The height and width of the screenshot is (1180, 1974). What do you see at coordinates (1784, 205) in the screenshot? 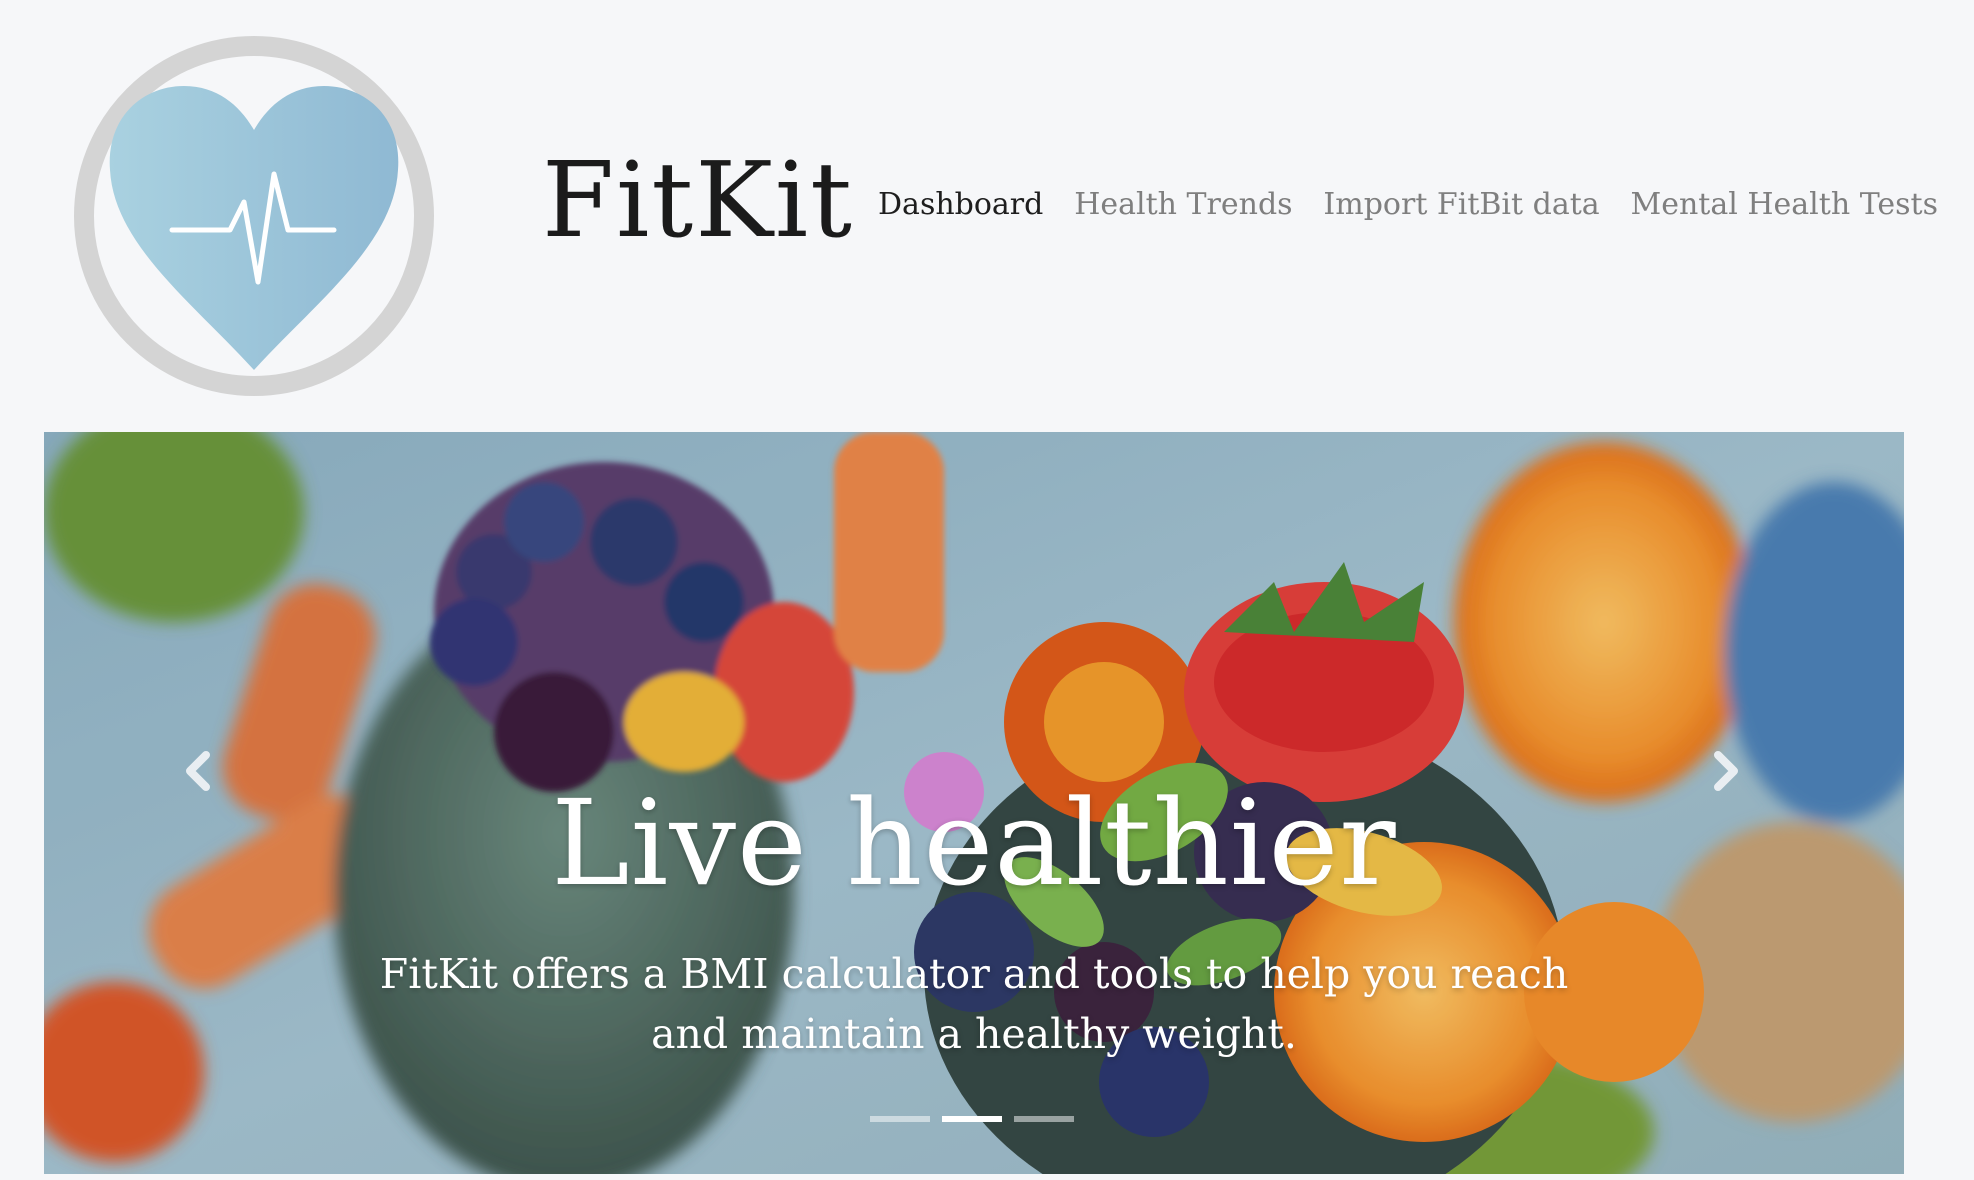
I see `nav-item-mental-health-tests: Mental Health Tests` at bounding box center [1784, 205].